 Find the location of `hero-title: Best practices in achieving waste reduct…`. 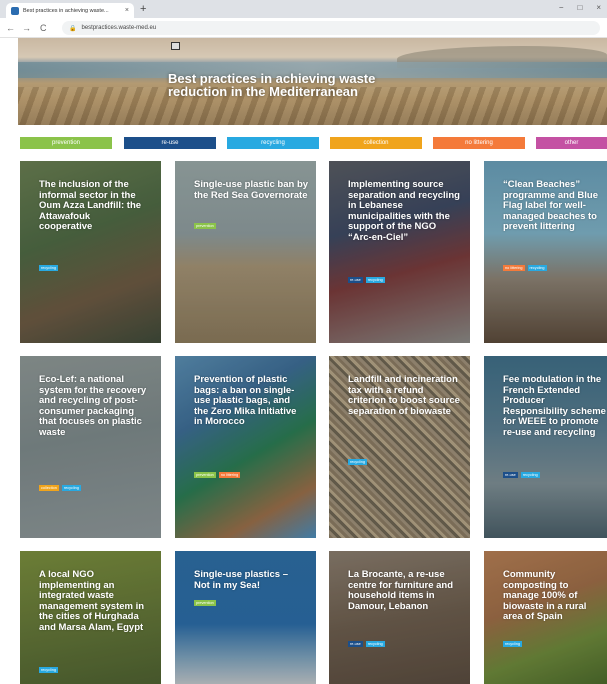

hero-title: Best practices in achieving waste reduct… is located at coordinates (272, 85).